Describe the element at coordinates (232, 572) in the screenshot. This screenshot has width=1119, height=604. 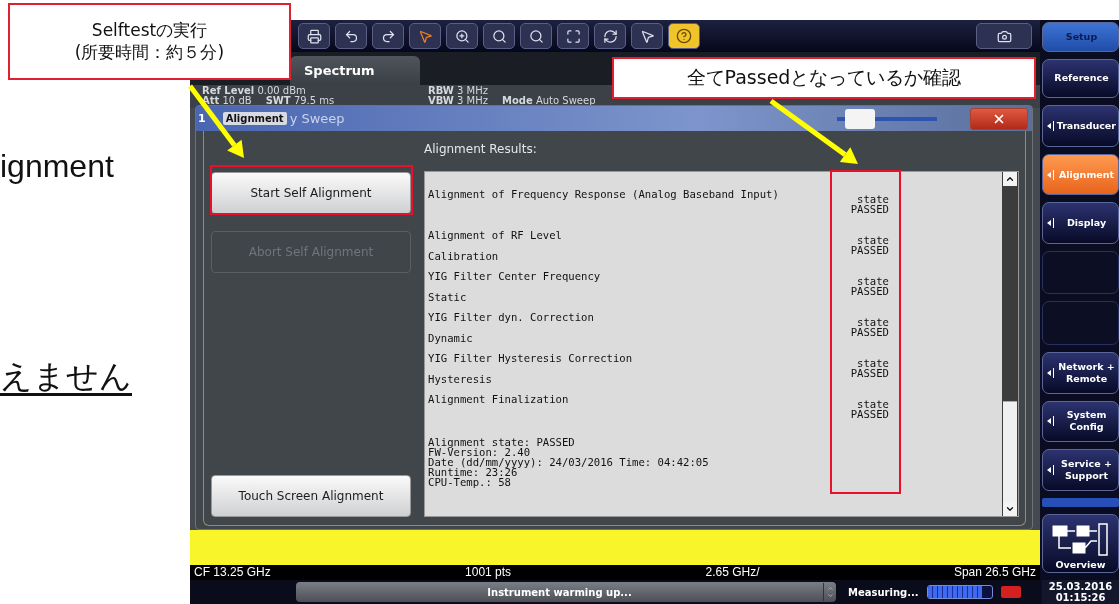
I see `status-text: CF 13.25 GHz` at that location.